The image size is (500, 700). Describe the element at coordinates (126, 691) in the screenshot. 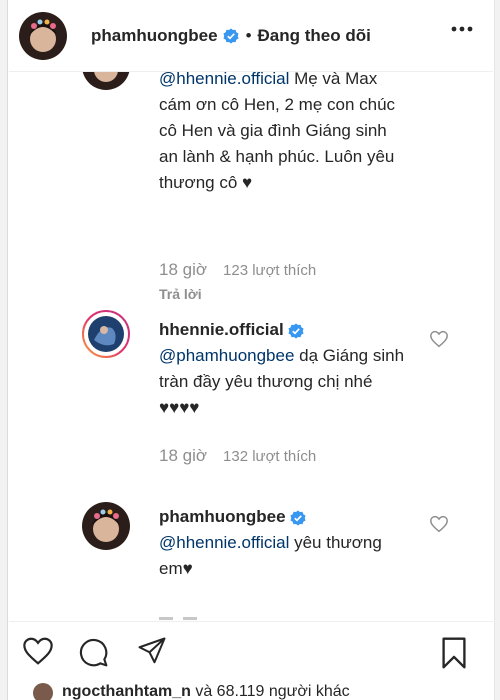

I see `liker-username: ngocthanhtam_n` at that location.